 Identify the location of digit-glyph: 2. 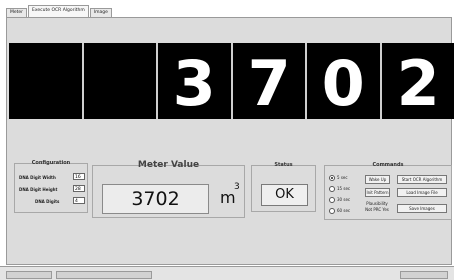
(418, 81).